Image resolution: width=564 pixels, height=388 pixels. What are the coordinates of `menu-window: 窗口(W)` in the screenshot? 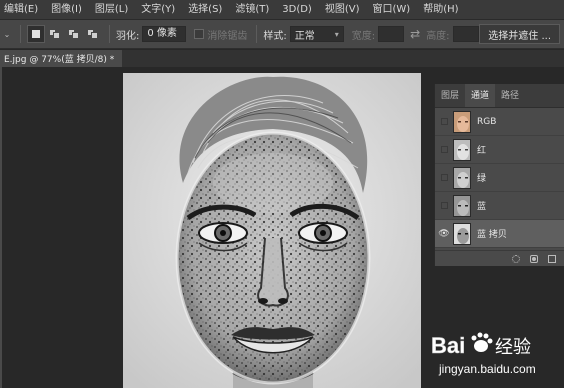 It's located at (392, 10).